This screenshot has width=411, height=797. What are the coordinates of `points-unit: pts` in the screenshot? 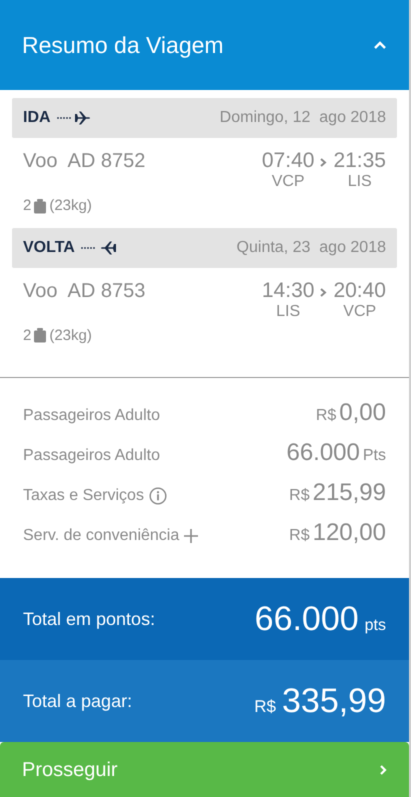 It's located at (375, 626).